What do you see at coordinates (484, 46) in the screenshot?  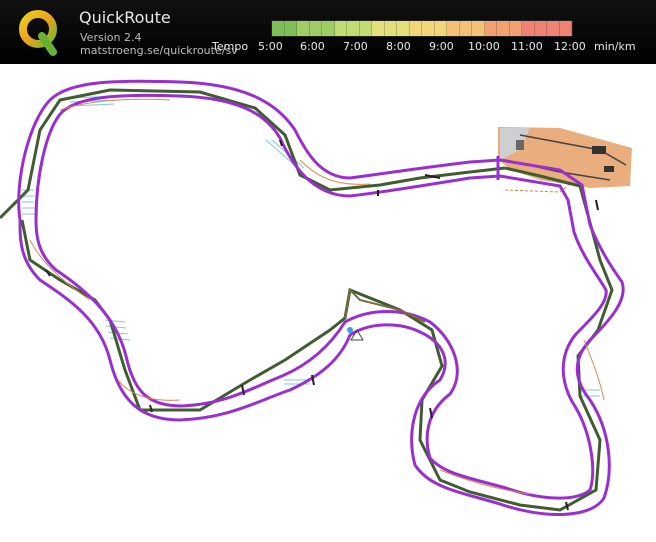 I see `legend-tick: 10:00` at bounding box center [484, 46].